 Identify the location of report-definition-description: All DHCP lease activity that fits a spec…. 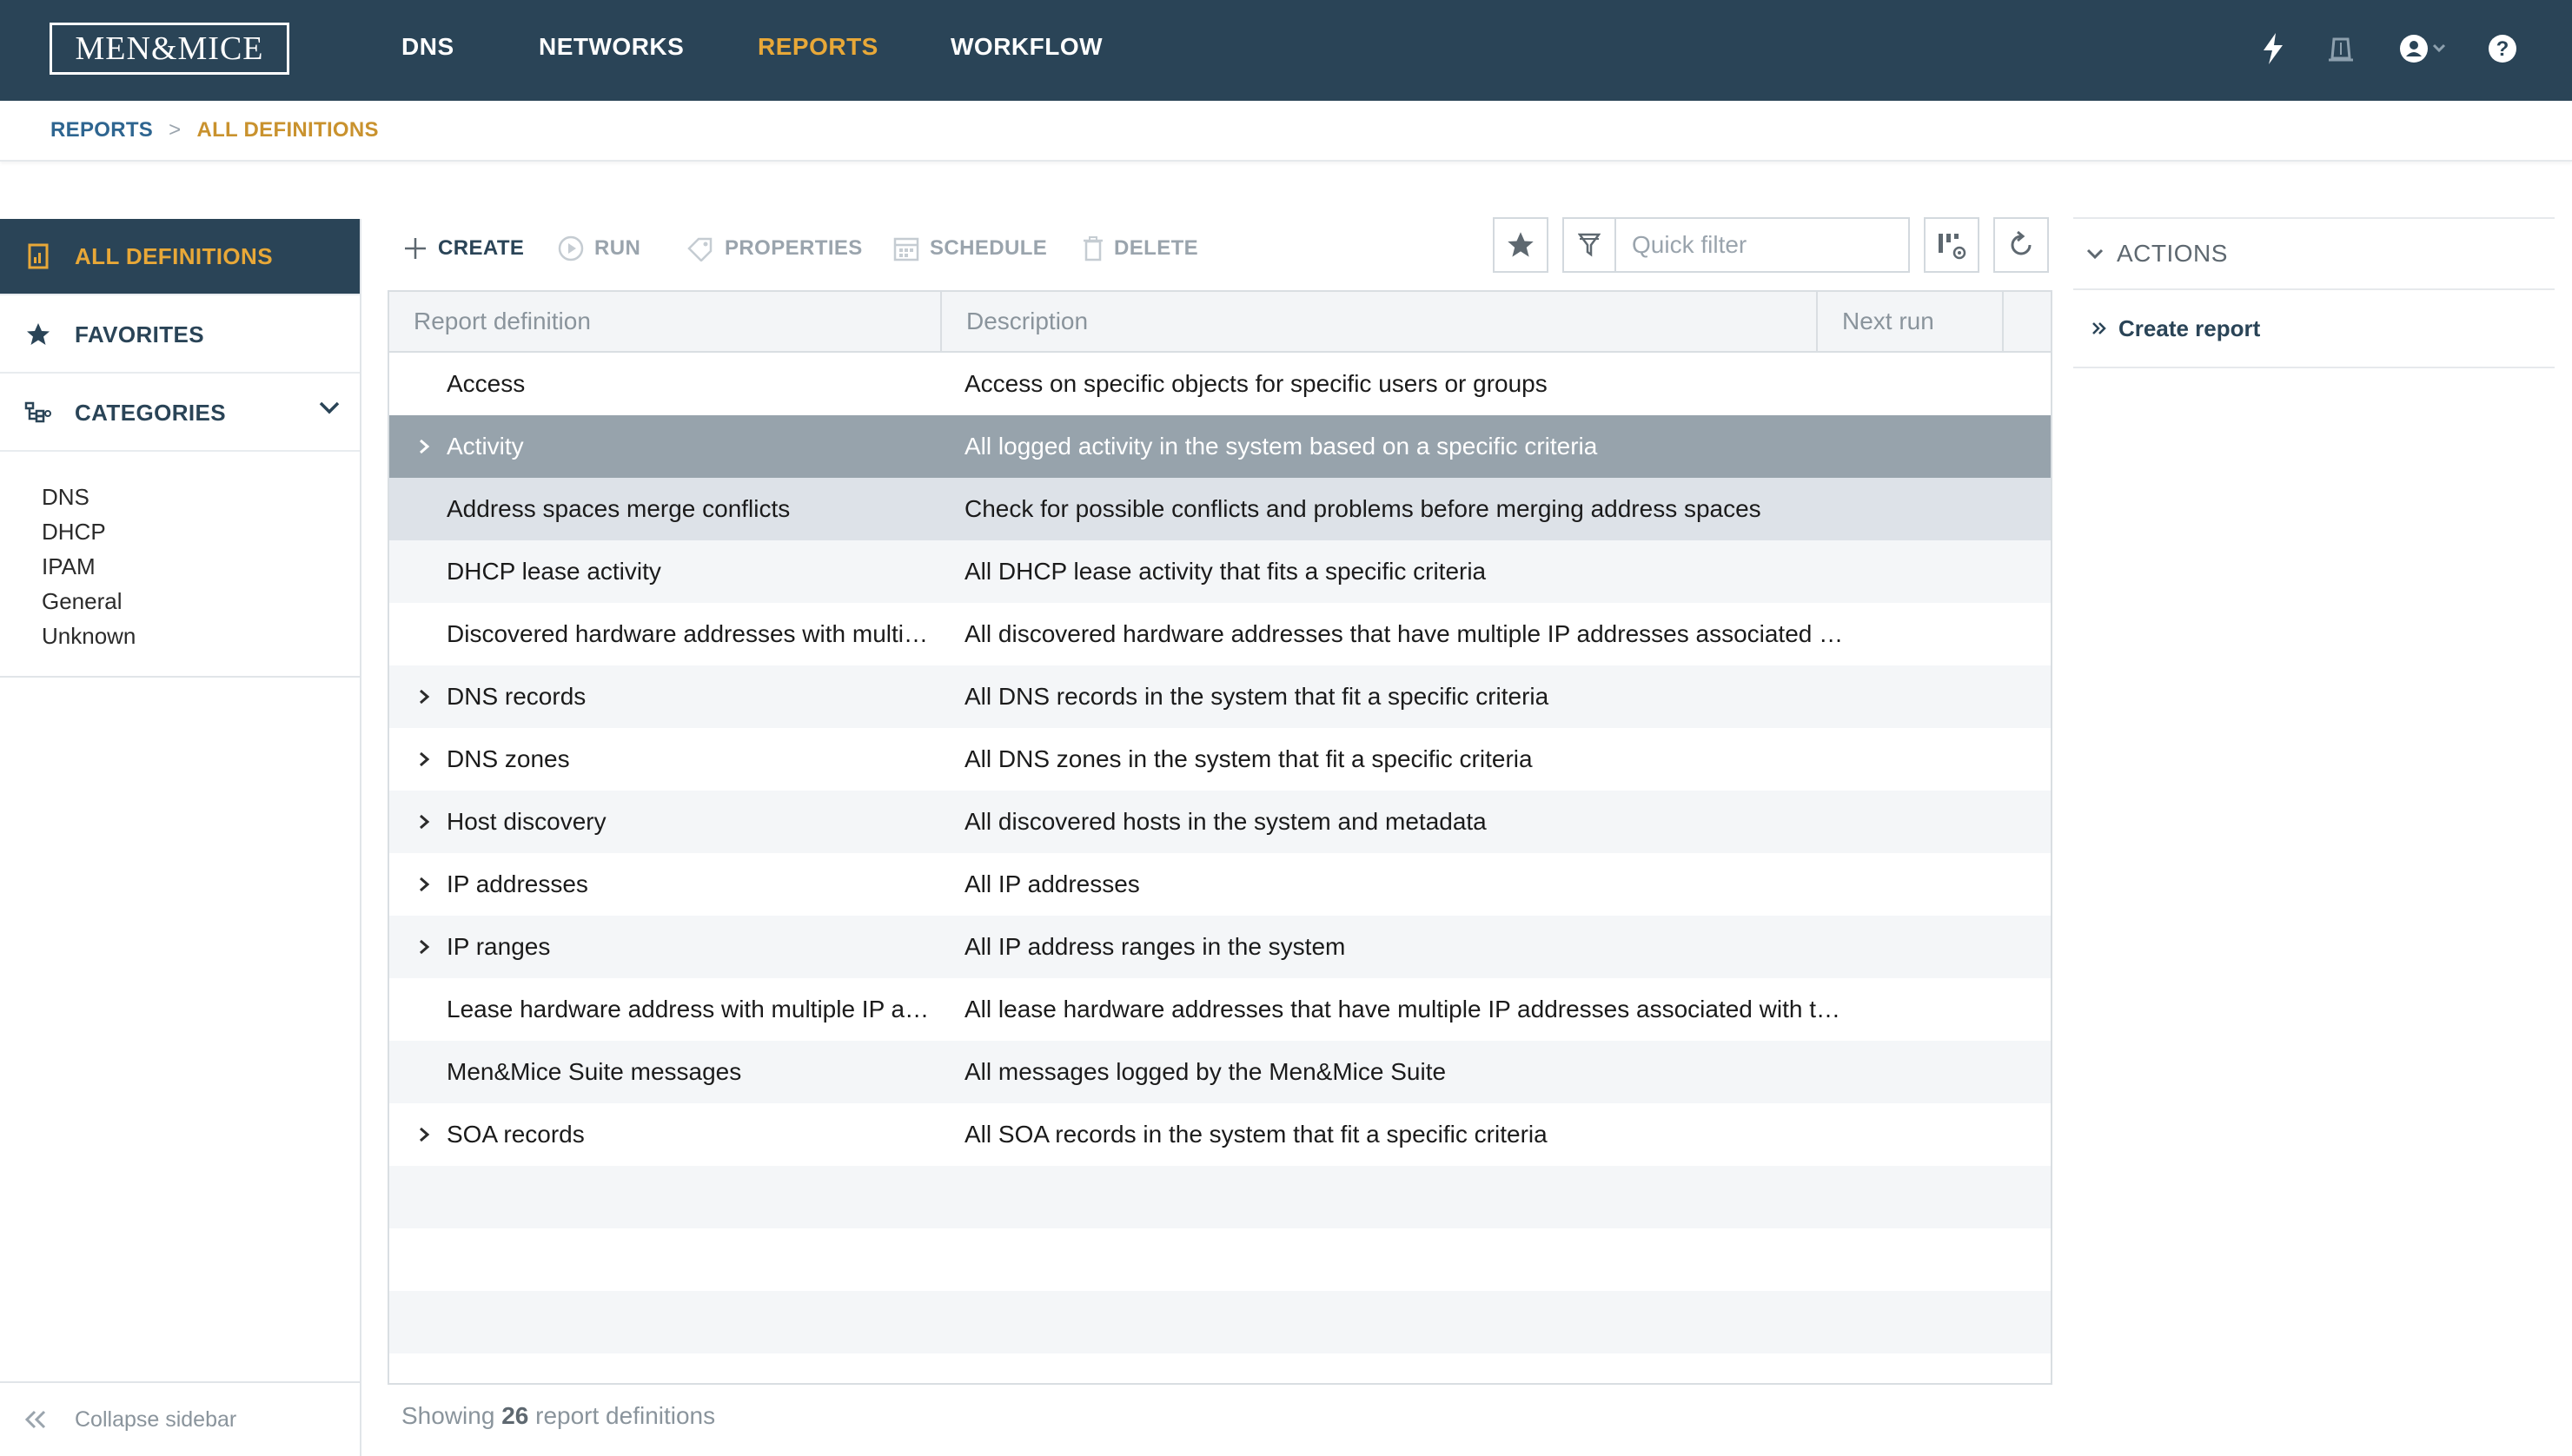
(1225, 571).